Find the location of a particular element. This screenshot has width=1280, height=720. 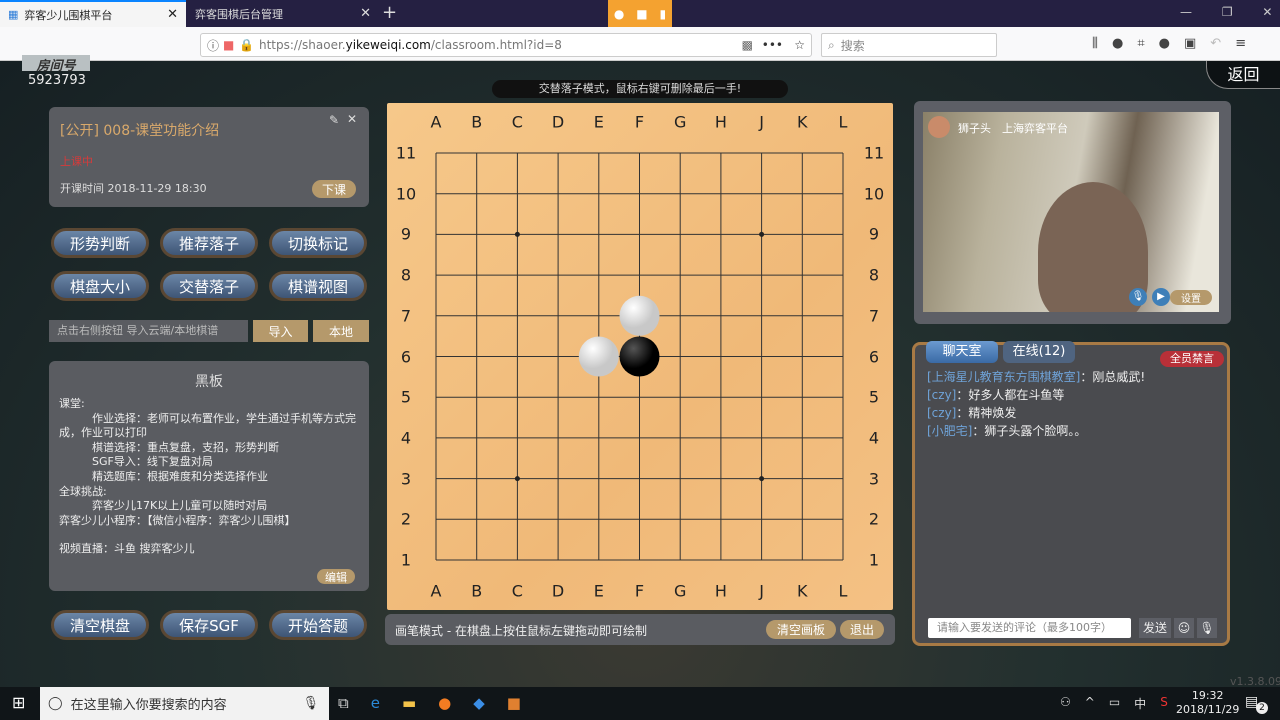

avatar is located at coordinates (939, 127).